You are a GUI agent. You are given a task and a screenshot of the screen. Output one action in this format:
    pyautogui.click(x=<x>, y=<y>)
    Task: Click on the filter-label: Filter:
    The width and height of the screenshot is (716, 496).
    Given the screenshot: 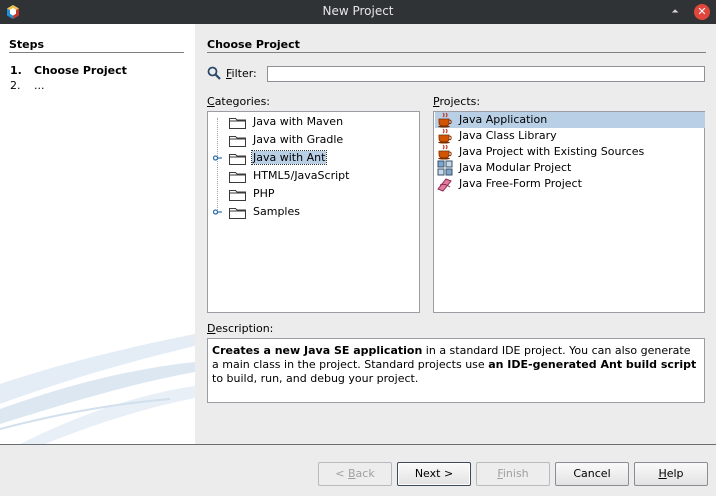 What is the action you would take?
    pyautogui.click(x=241, y=73)
    